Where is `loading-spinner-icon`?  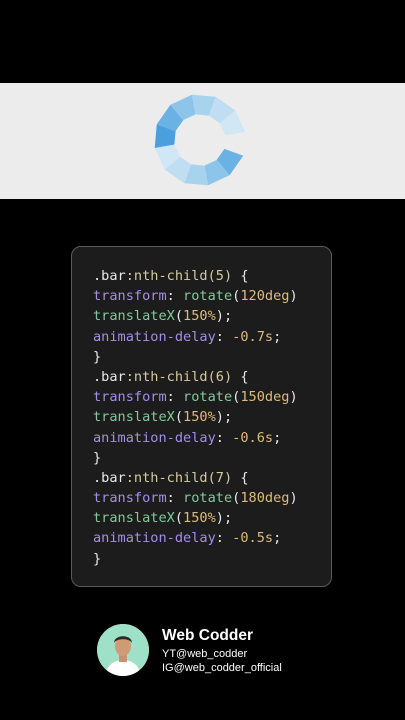
loading-spinner-icon is located at coordinates (200, 140).